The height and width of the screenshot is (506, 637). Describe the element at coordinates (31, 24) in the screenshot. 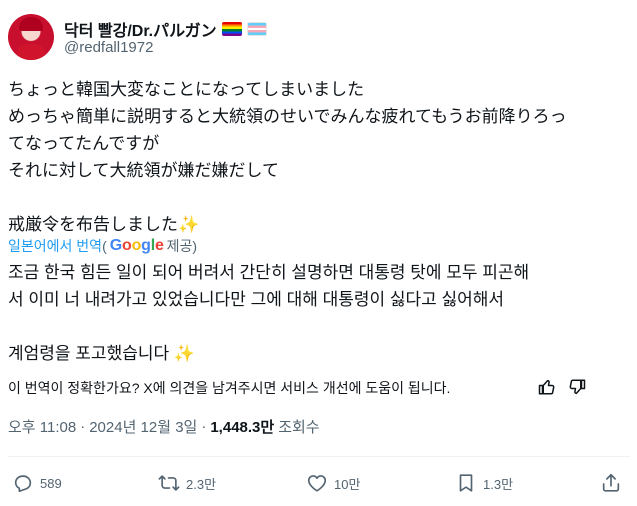

I see `avatar-hat` at that location.